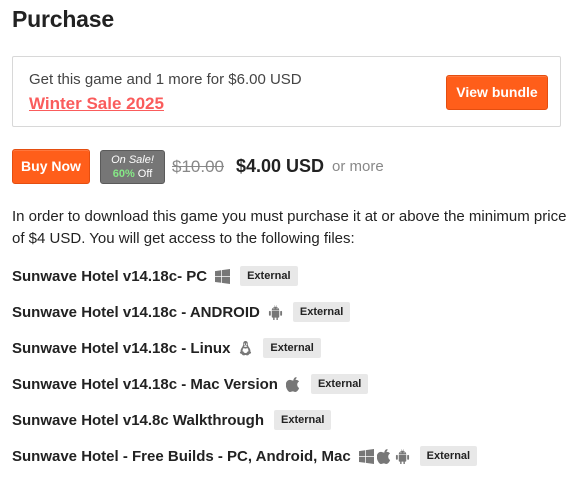 This screenshot has width=587, height=481. I want to click on bundle-text: Get this game and 1 more for $6.00 USD, so click(165, 79).